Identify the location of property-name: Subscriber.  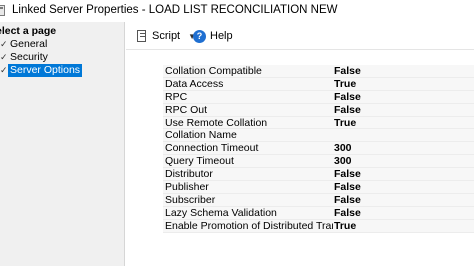
(190, 199).